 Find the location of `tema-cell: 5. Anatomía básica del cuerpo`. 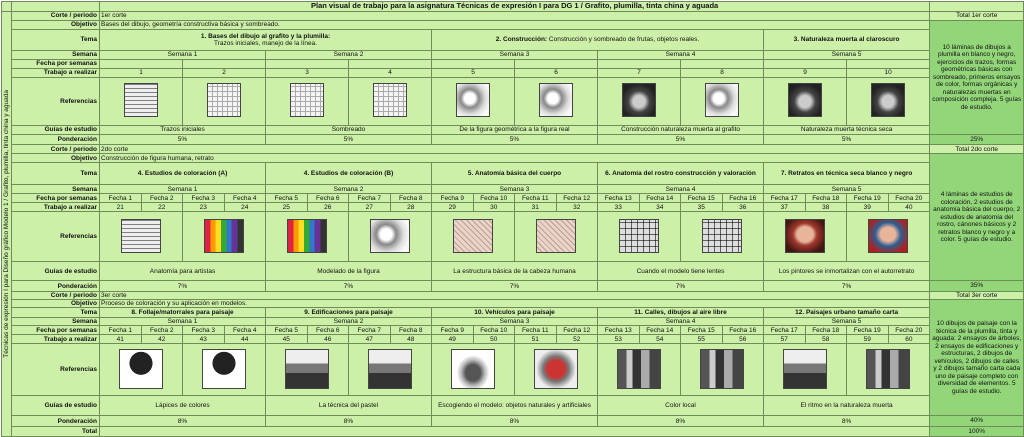

tema-cell: 5. Anatomía básica del cuerpo is located at coordinates (514, 174).